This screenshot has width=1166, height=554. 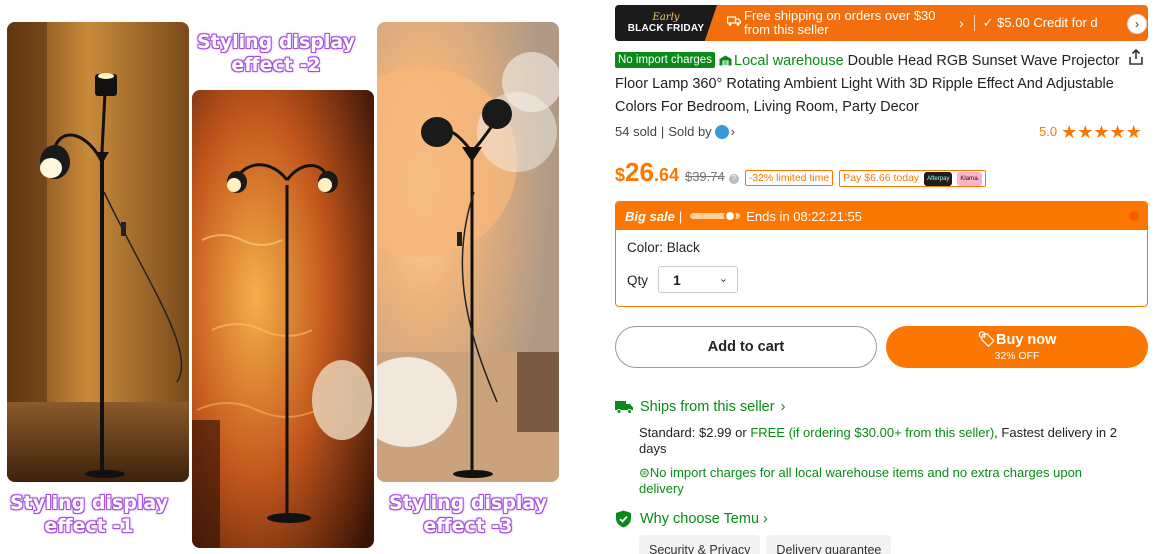 I want to click on price-integer: 26, so click(x=639, y=172).